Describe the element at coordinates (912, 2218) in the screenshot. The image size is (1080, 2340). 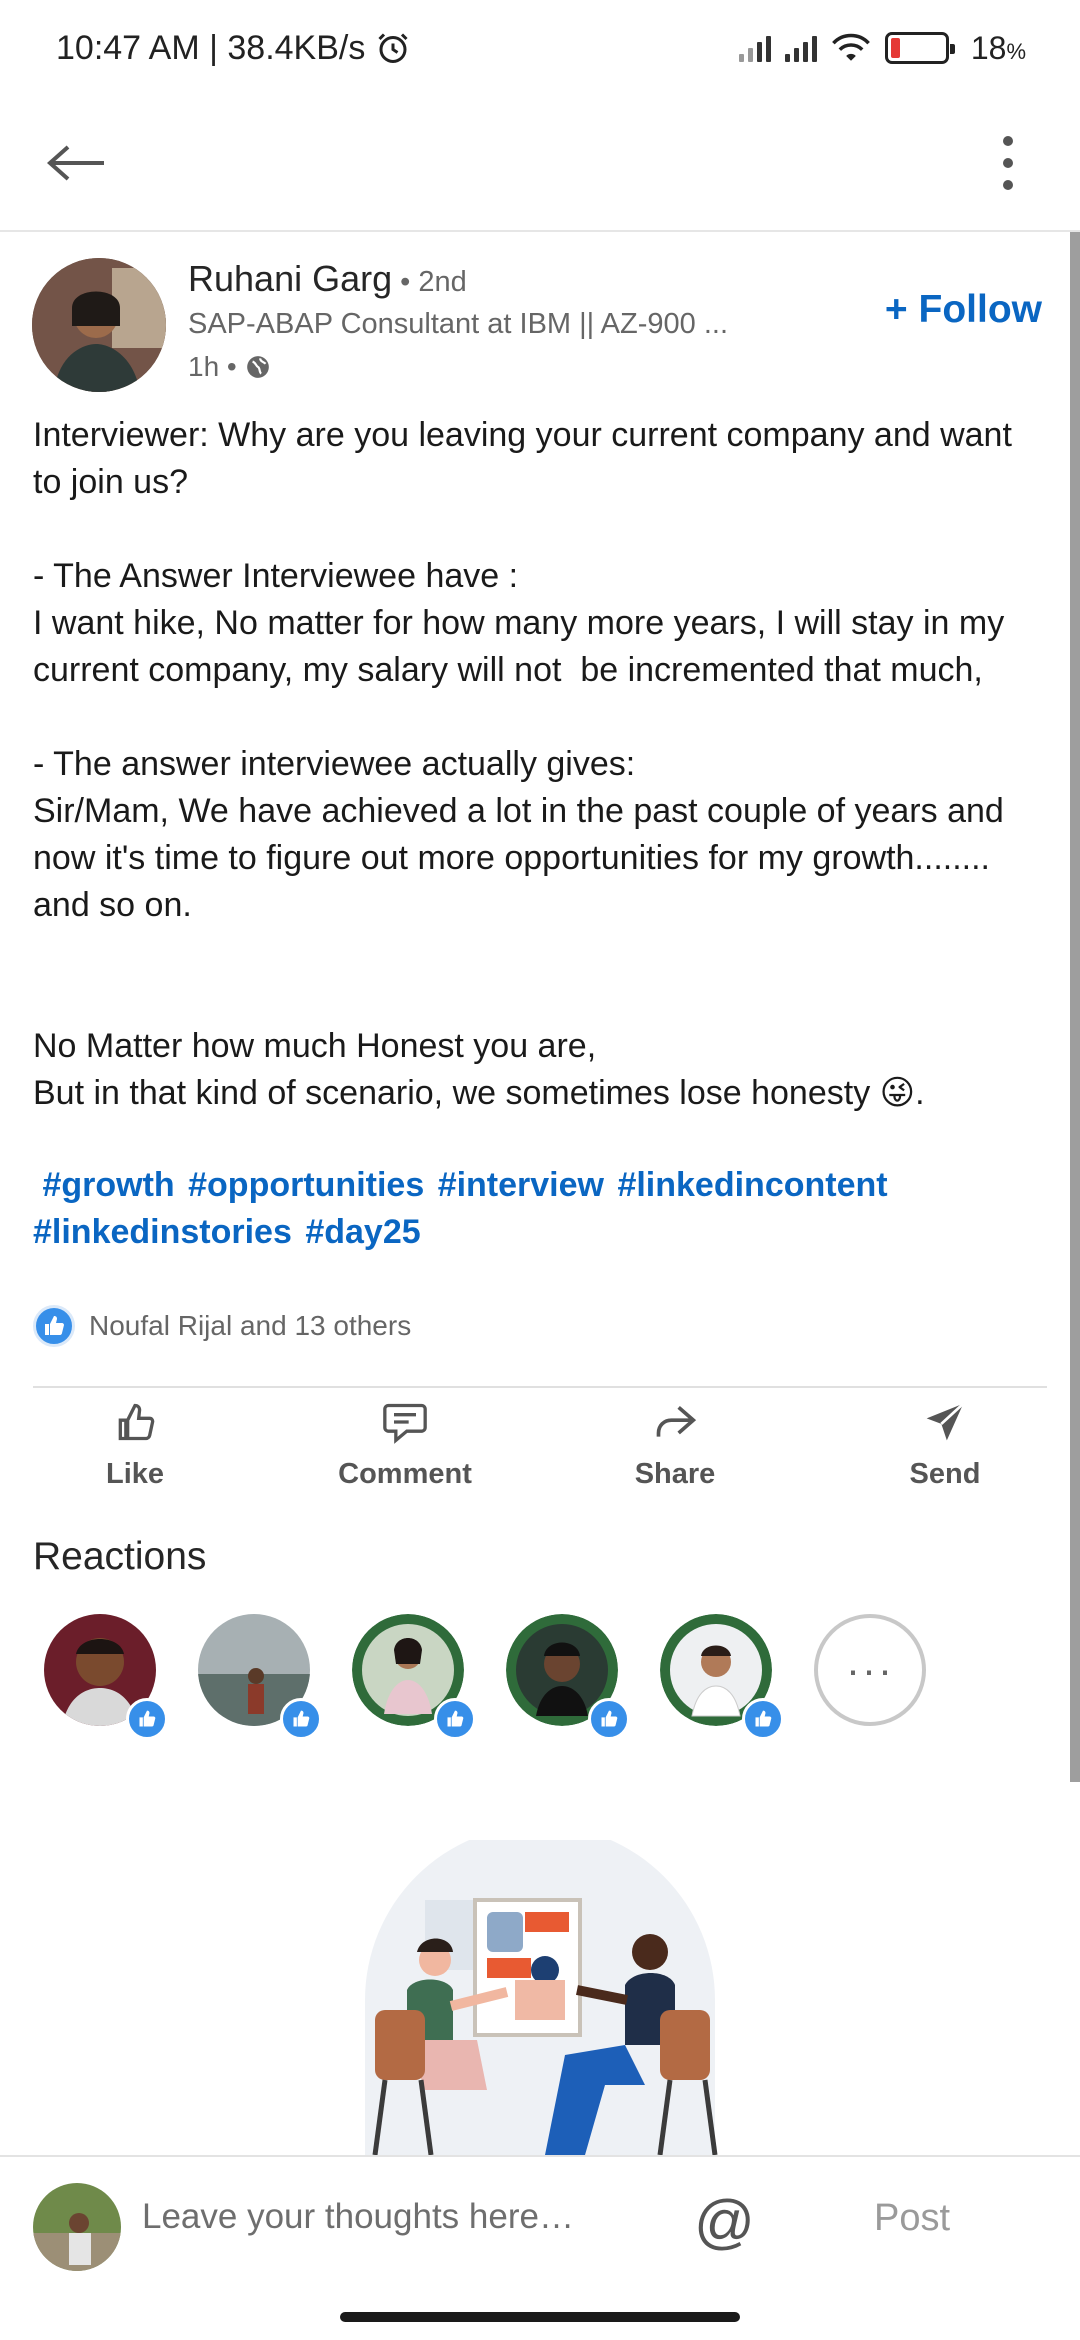
I see `post-button: Post` at that location.